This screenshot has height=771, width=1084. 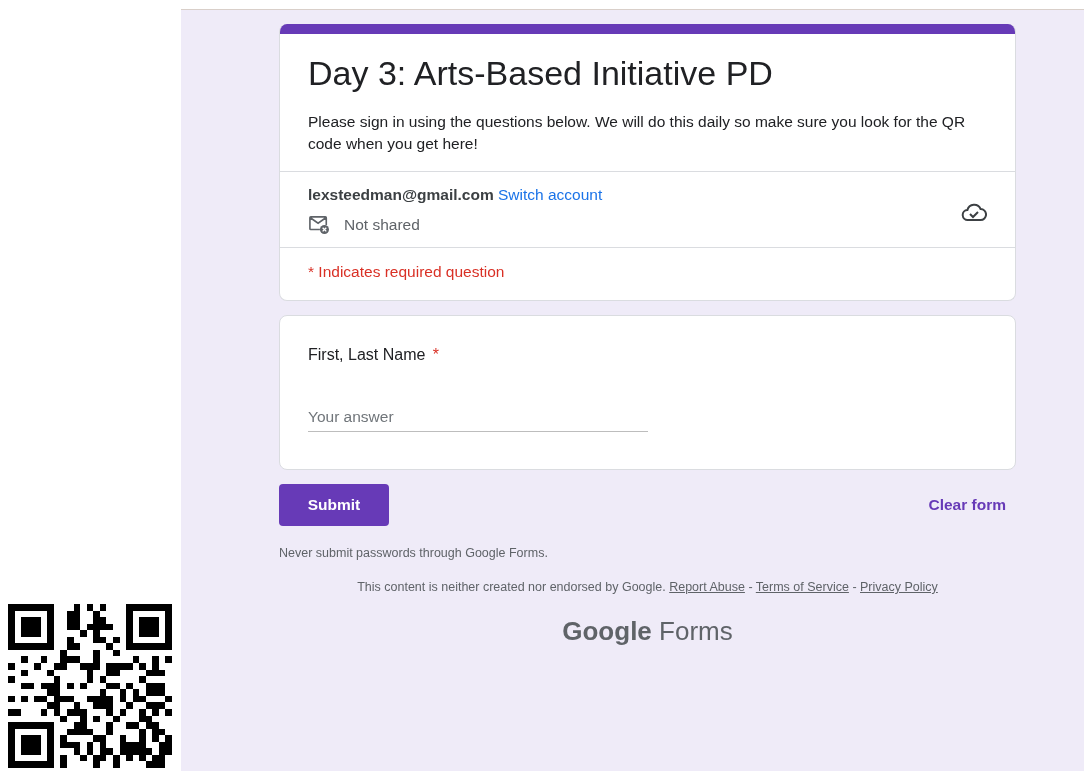 I want to click on password-warning: Never submit passwords through Google Forms., so click(x=414, y=553).